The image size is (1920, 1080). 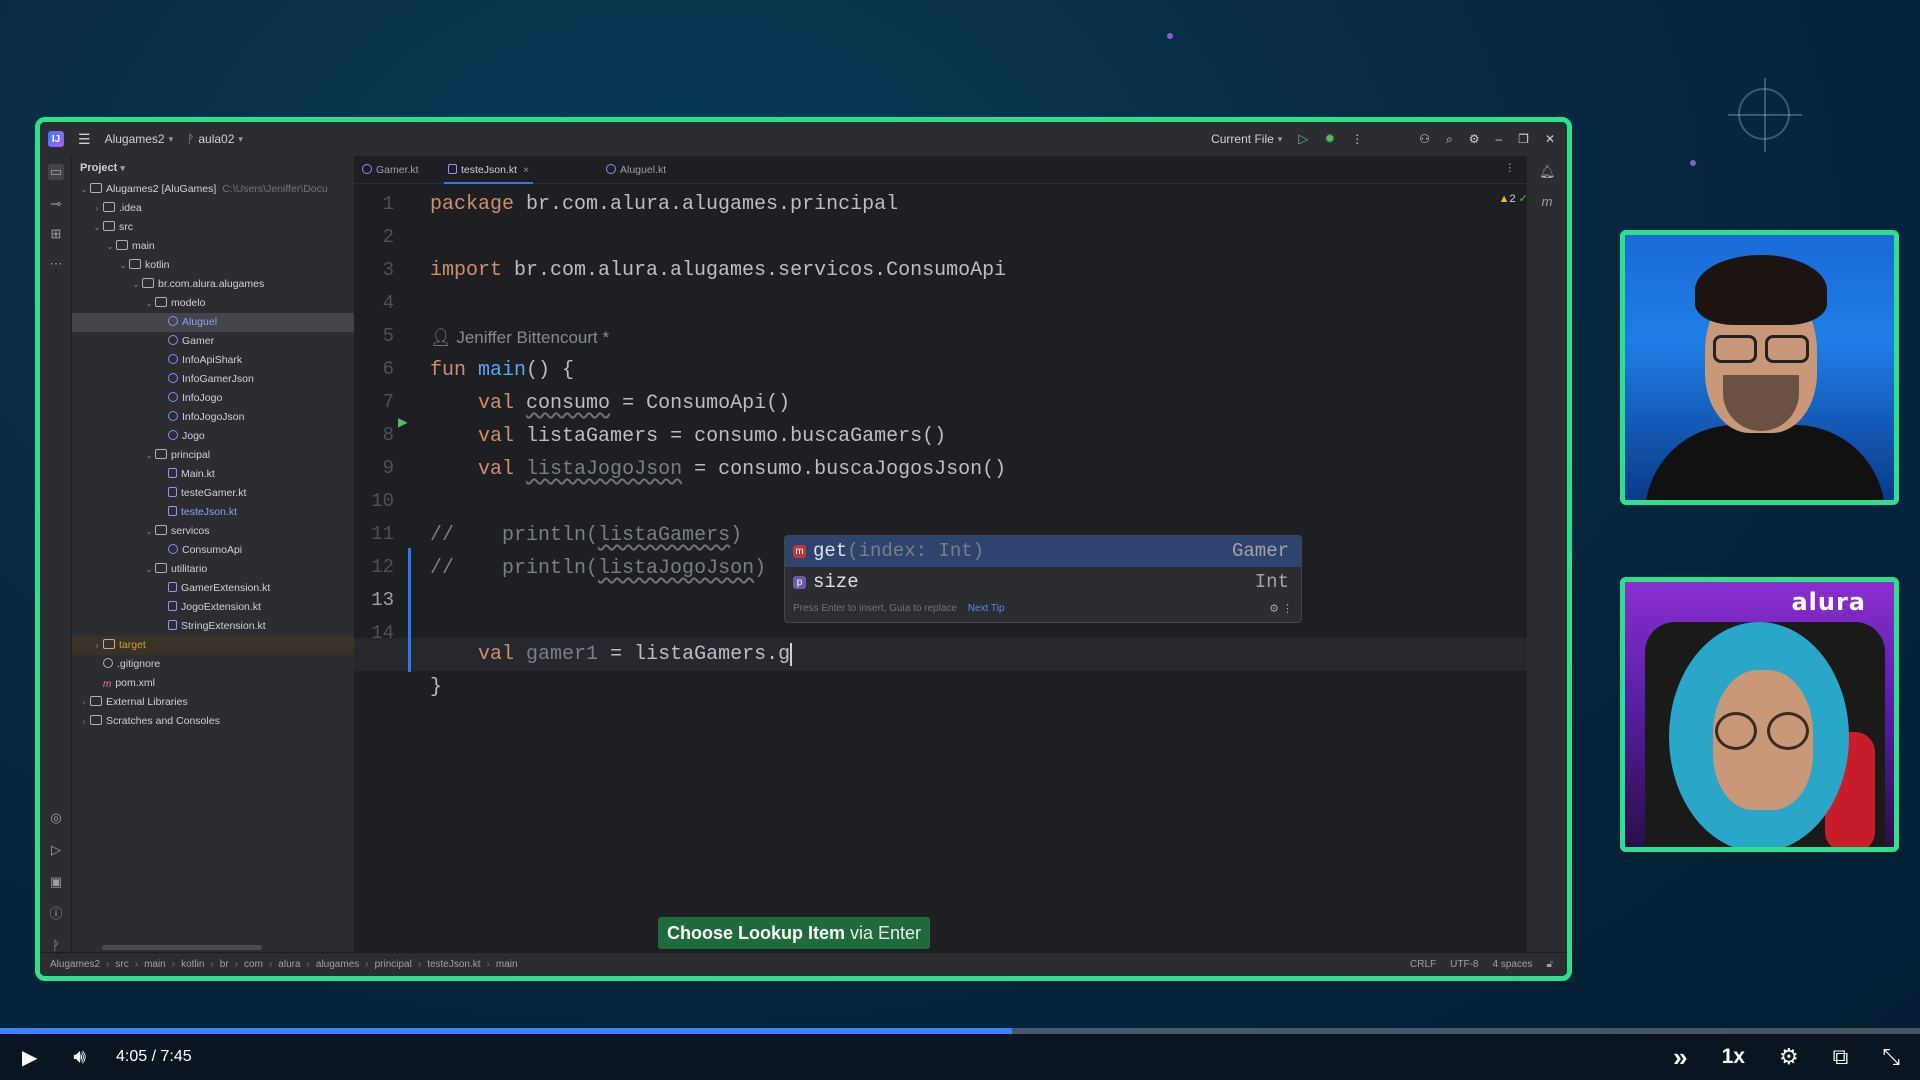 What do you see at coordinates (1547, 172) in the screenshot?
I see `notifications-icon: 🔔︎` at bounding box center [1547, 172].